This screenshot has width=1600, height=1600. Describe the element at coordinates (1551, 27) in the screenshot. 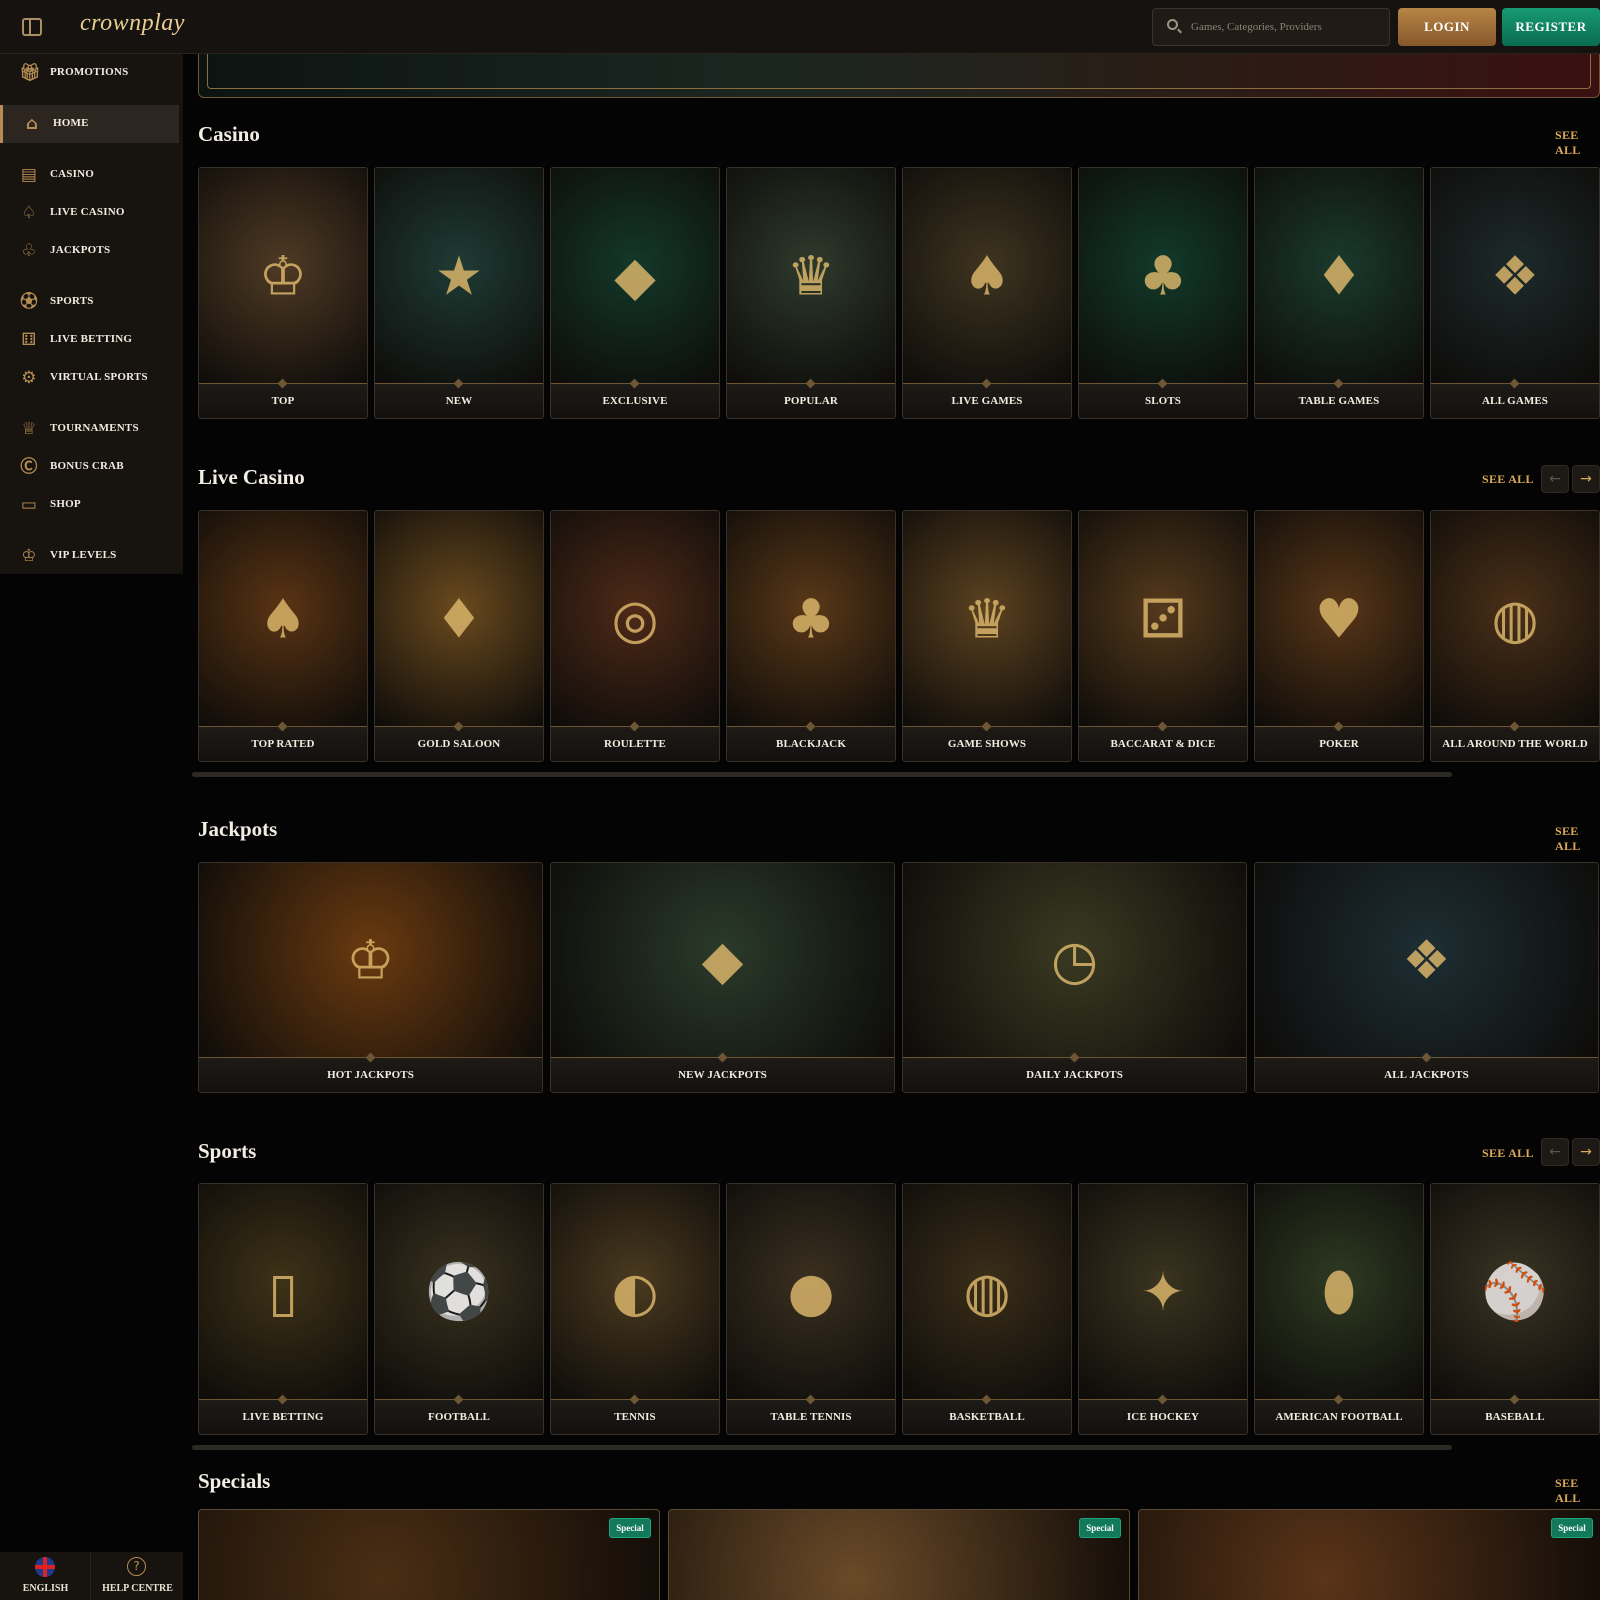

I see `register-button: REGISTER` at that location.